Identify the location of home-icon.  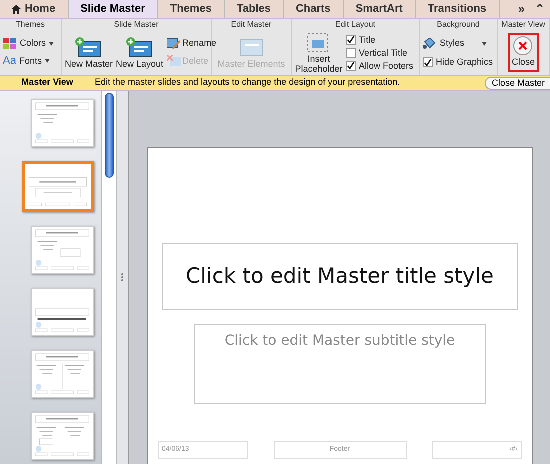
(16, 9).